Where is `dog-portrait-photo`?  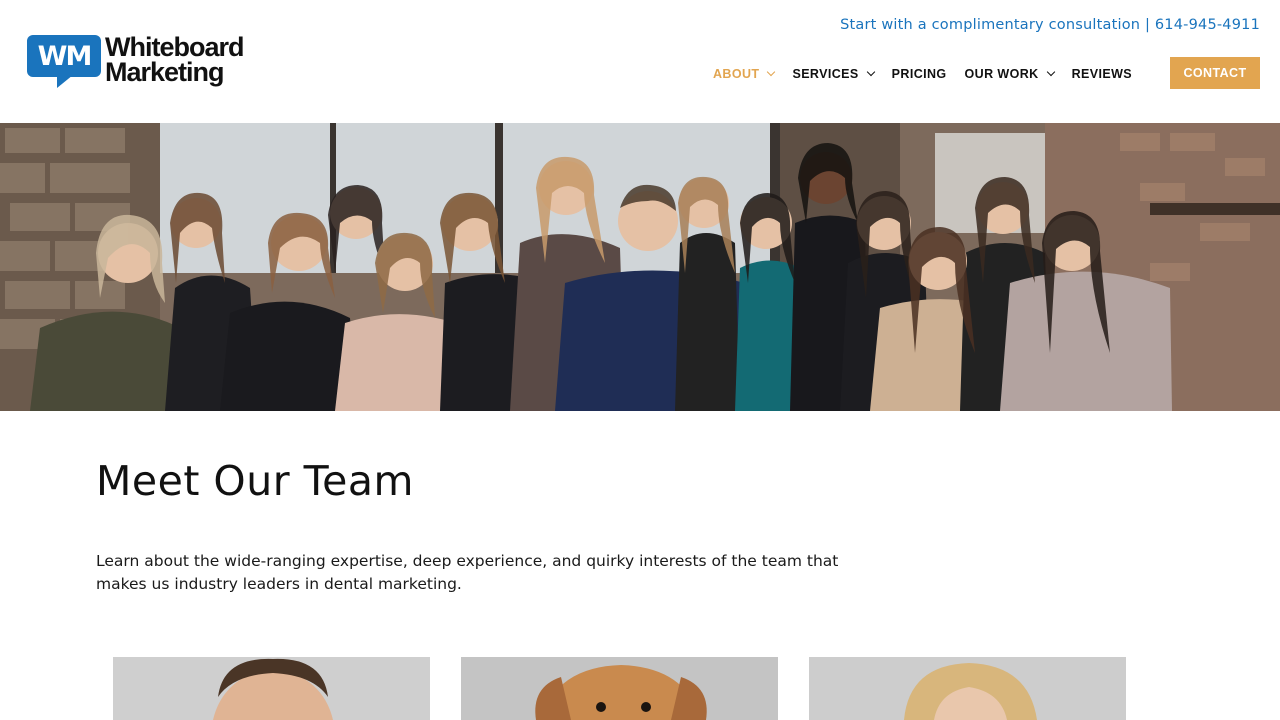
dog-portrait-photo is located at coordinates (619, 688).